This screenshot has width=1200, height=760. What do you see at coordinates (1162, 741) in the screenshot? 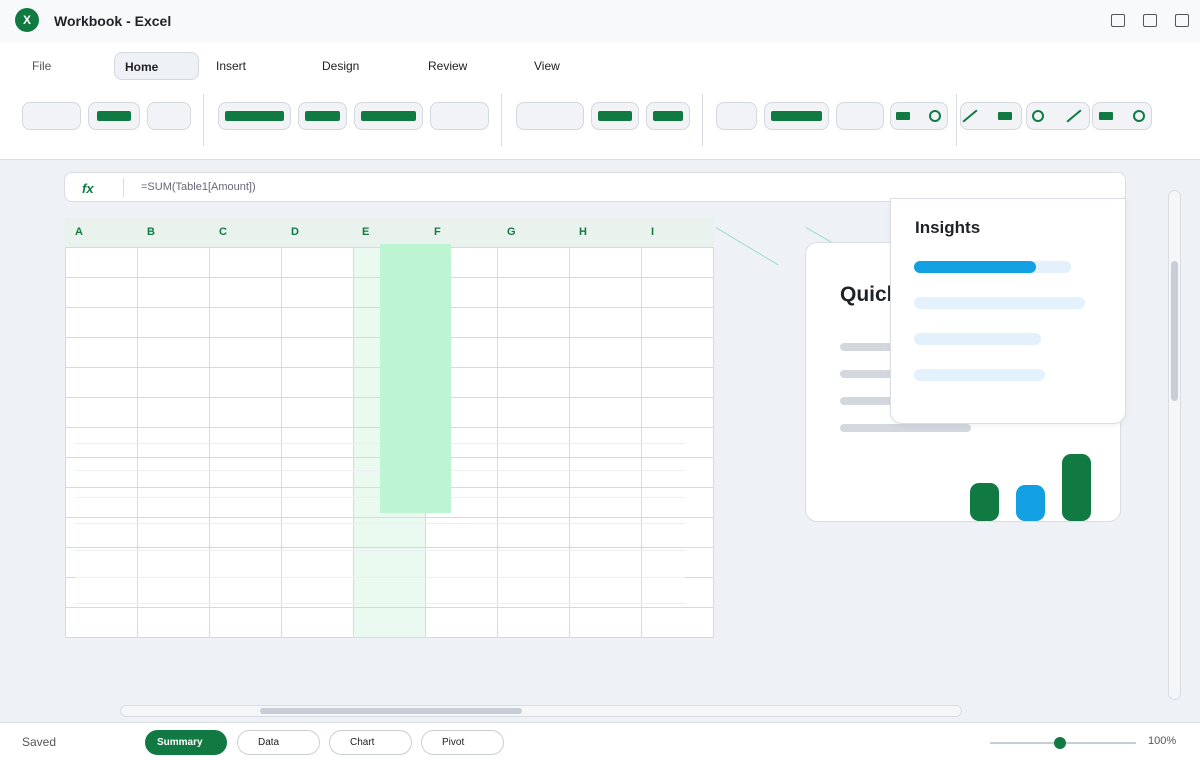
I see `zoom-level: 100%` at bounding box center [1162, 741].